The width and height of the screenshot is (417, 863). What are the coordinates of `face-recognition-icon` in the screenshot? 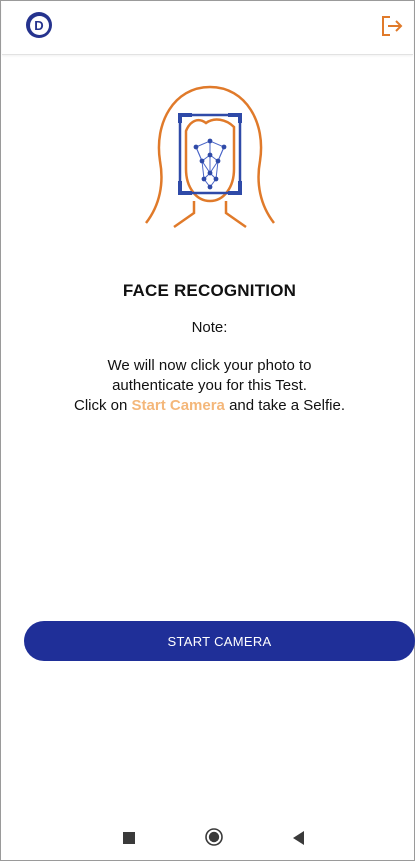 It's located at (210, 157).